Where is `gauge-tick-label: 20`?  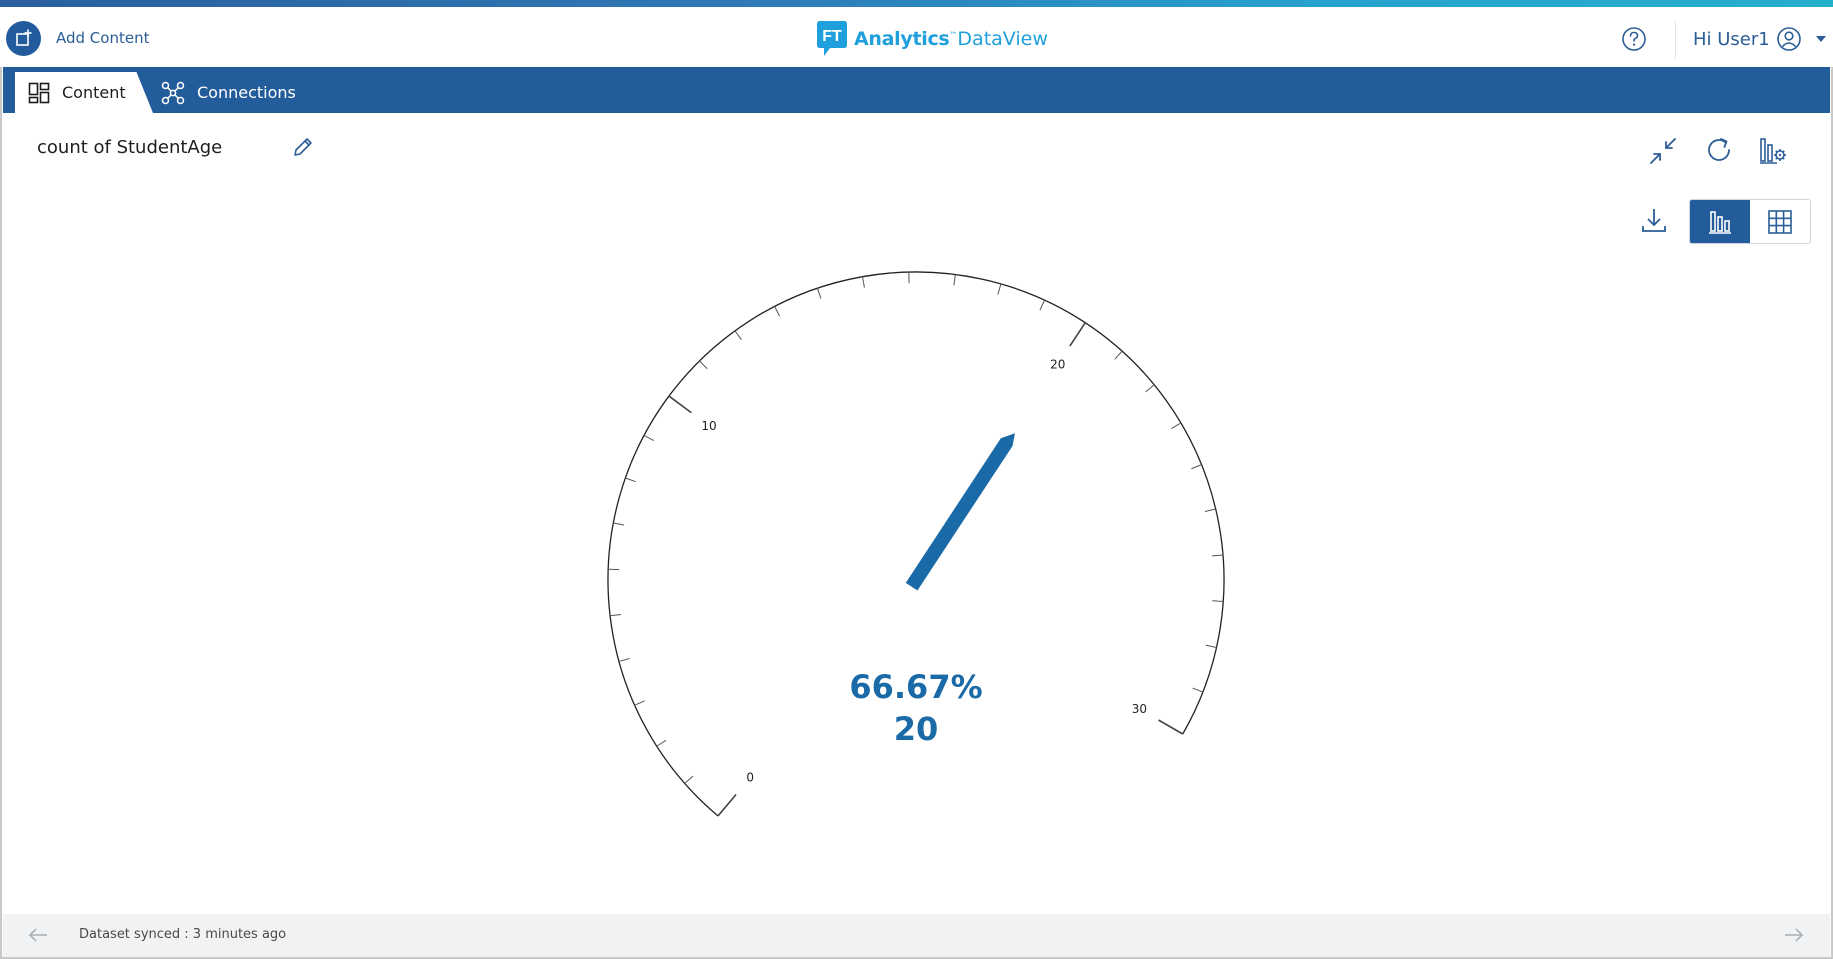
gauge-tick-label: 20 is located at coordinates (1057, 364).